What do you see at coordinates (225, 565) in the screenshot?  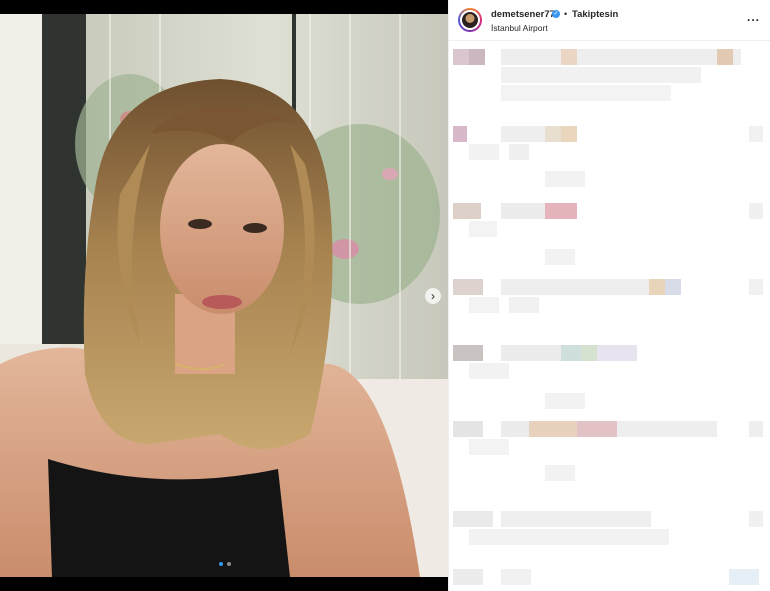 I see `carousel-indicator` at bounding box center [225, 565].